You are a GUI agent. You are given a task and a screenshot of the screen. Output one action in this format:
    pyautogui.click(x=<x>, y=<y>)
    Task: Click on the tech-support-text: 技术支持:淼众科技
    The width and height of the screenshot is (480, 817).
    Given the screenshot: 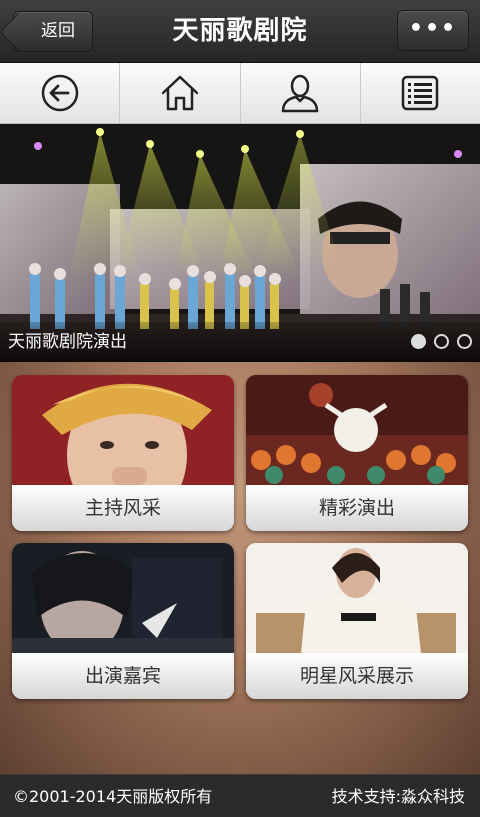 What is the action you would take?
    pyautogui.click(x=398, y=796)
    